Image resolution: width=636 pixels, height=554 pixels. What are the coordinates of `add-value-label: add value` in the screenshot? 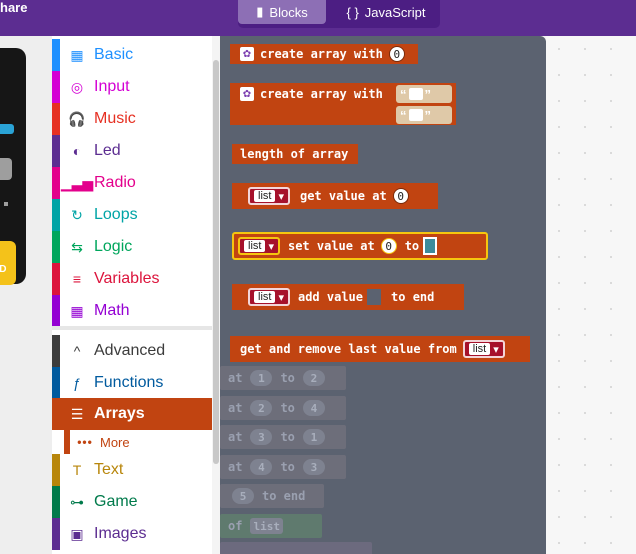 It's located at (330, 297).